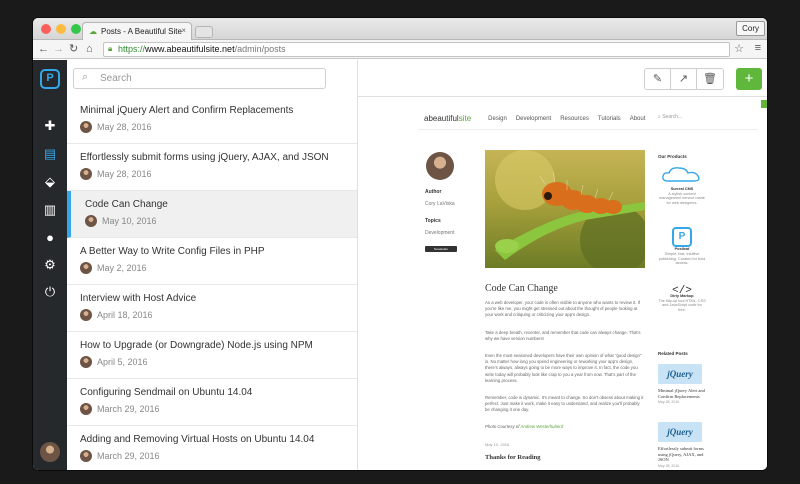 The height and width of the screenshot is (484, 800). What do you see at coordinates (681, 174) in the screenshot?
I see `cloud-icon` at bounding box center [681, 174].